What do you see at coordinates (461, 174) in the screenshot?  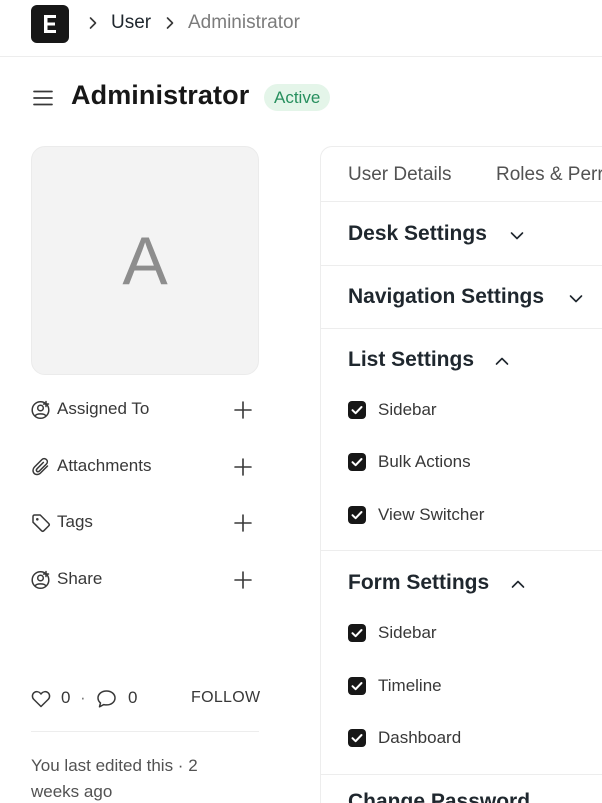 I see `form-tabs: User Details Roles & Perr` at bounding box center [461, 174].